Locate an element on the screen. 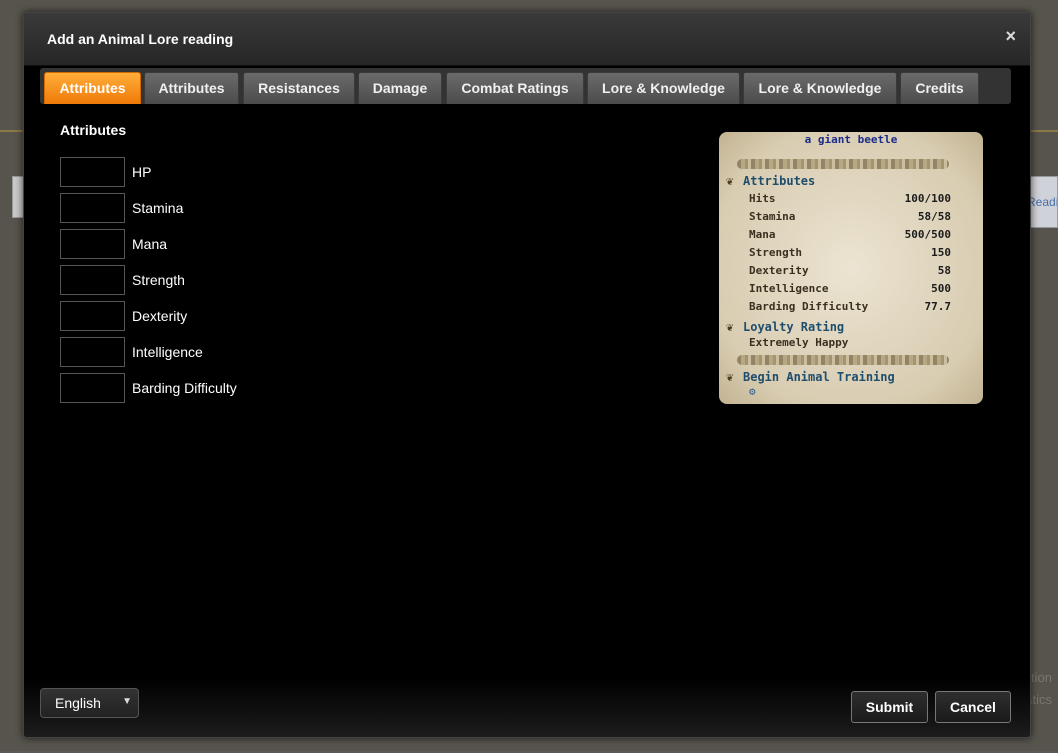 This screenshot has height=753, width=1058. lore-row: Dexterity 58 is located at coordinates (850, 272).